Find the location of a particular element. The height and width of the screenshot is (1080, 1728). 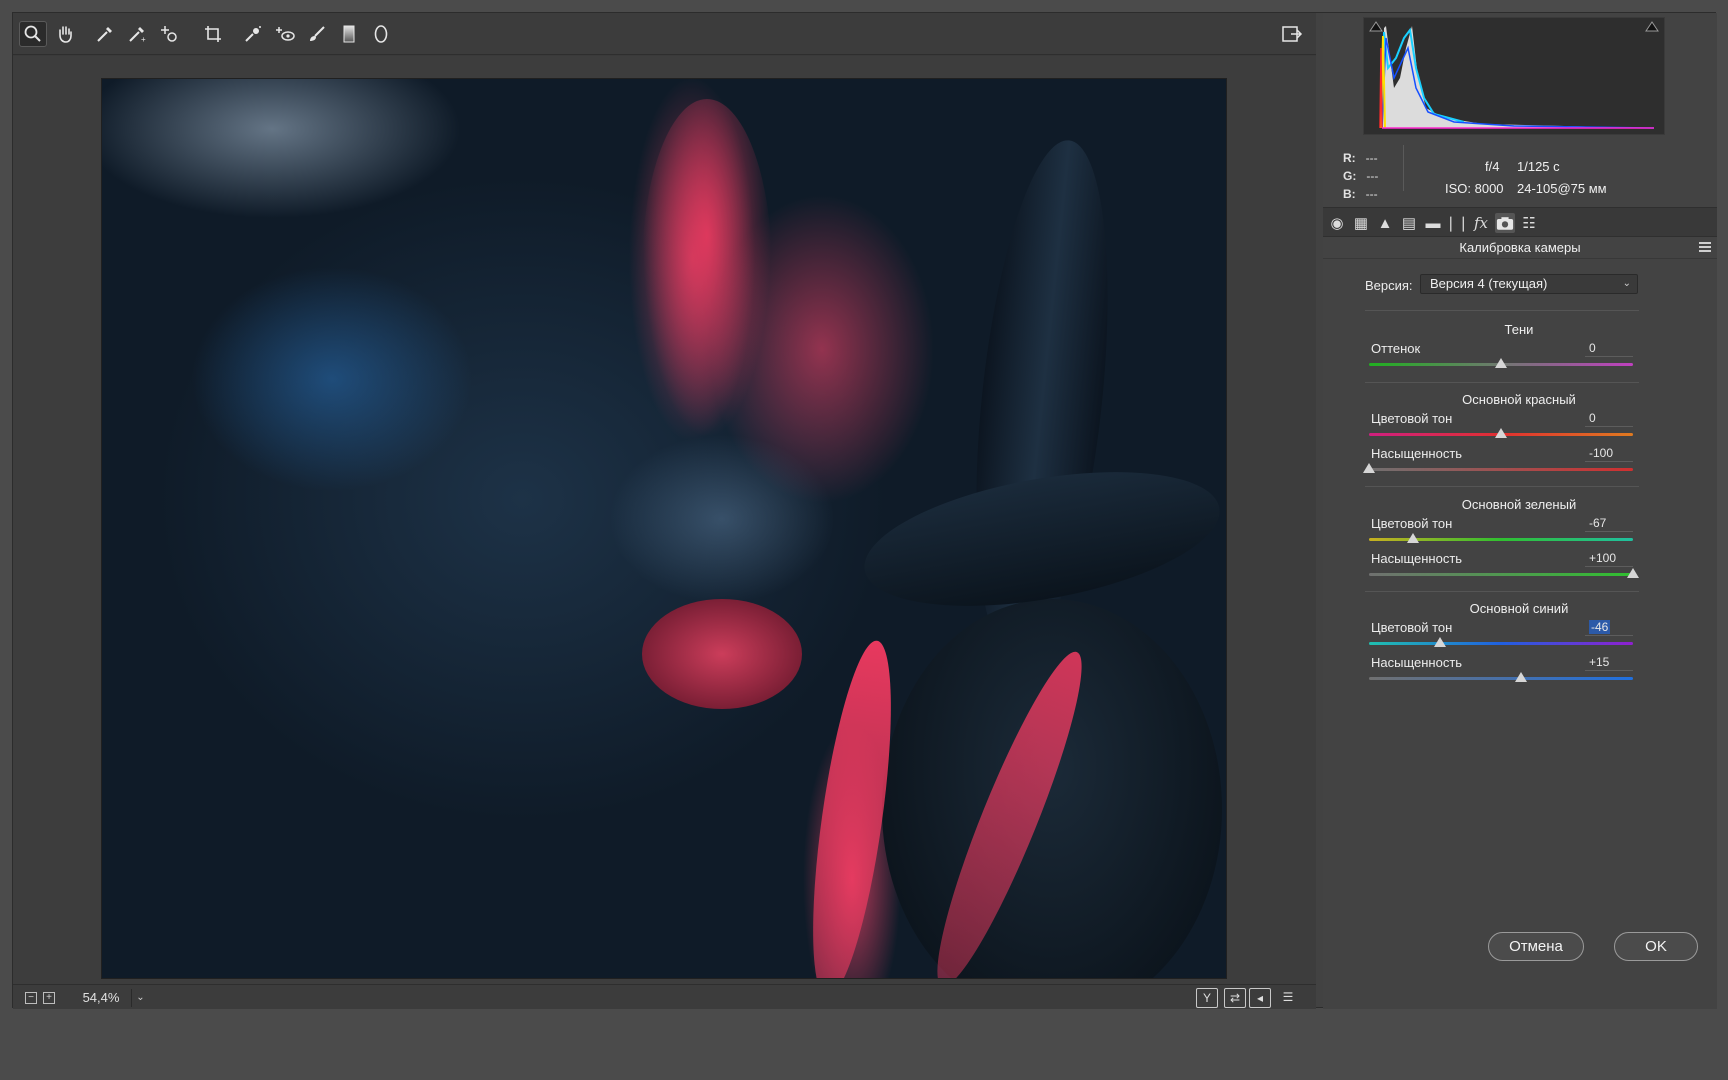

hand-icon is located at coordinates (65, 34).